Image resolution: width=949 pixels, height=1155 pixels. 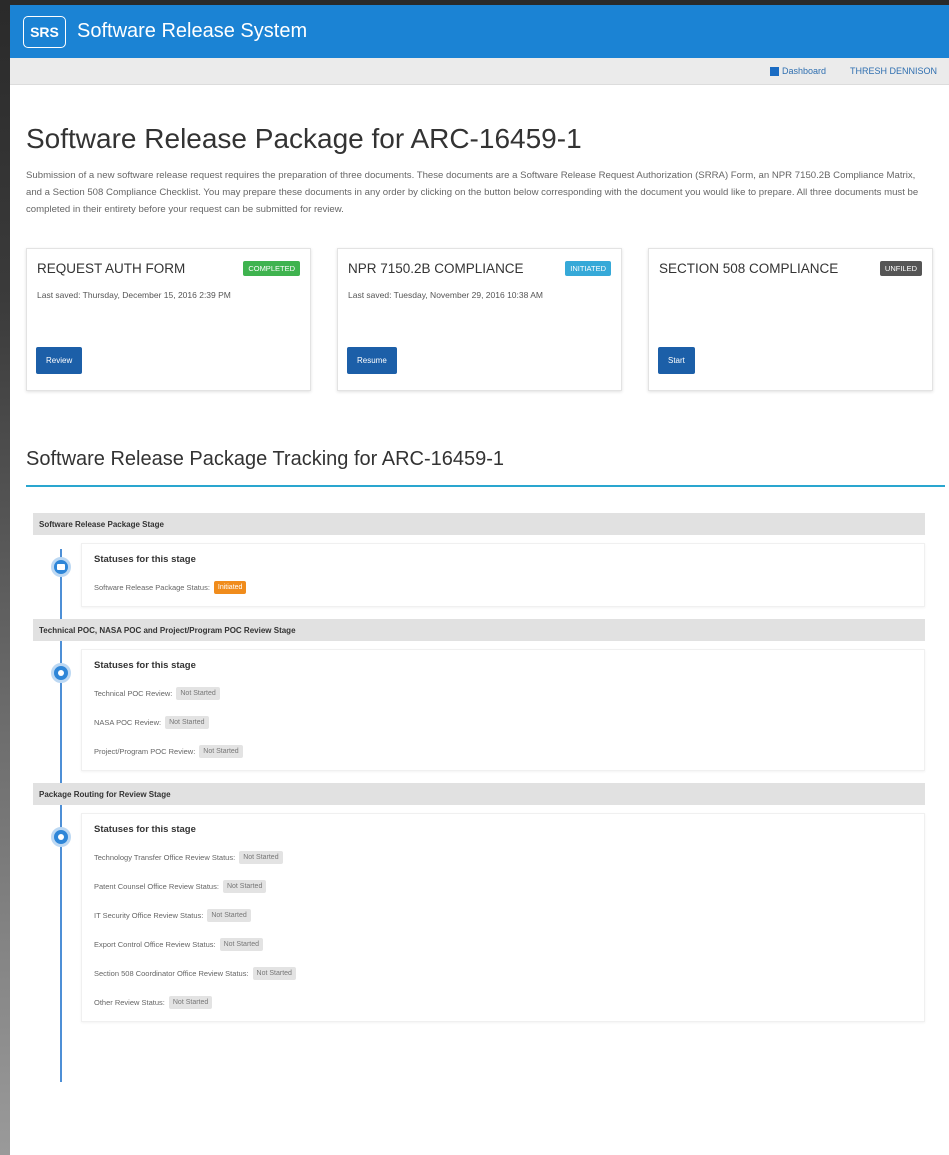 What do you see at coordinates (588, 268) in the screenshot?
I see `status-badge: INITIATED` at bounding box center [588, 268].